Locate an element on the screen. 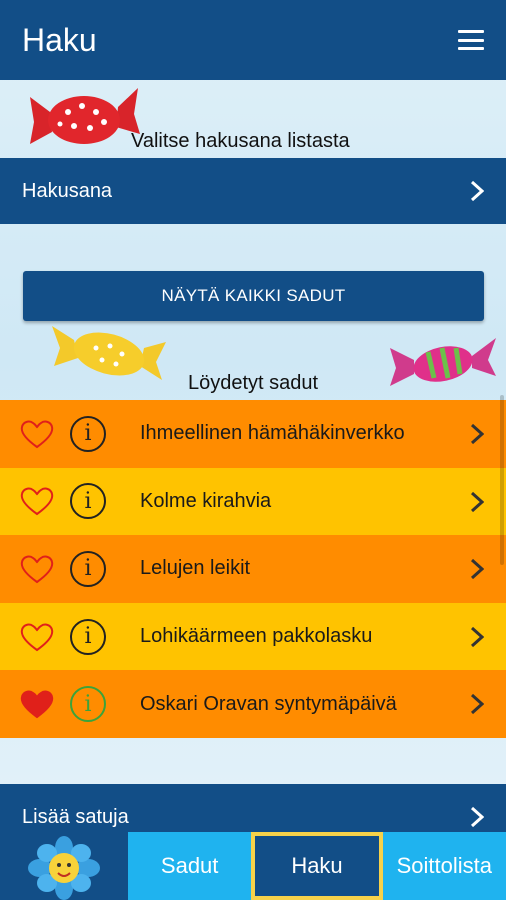 Image resolution: width=506 pixels, height=900 pixels. page-title: Haku is located at coordinates (59, 39).